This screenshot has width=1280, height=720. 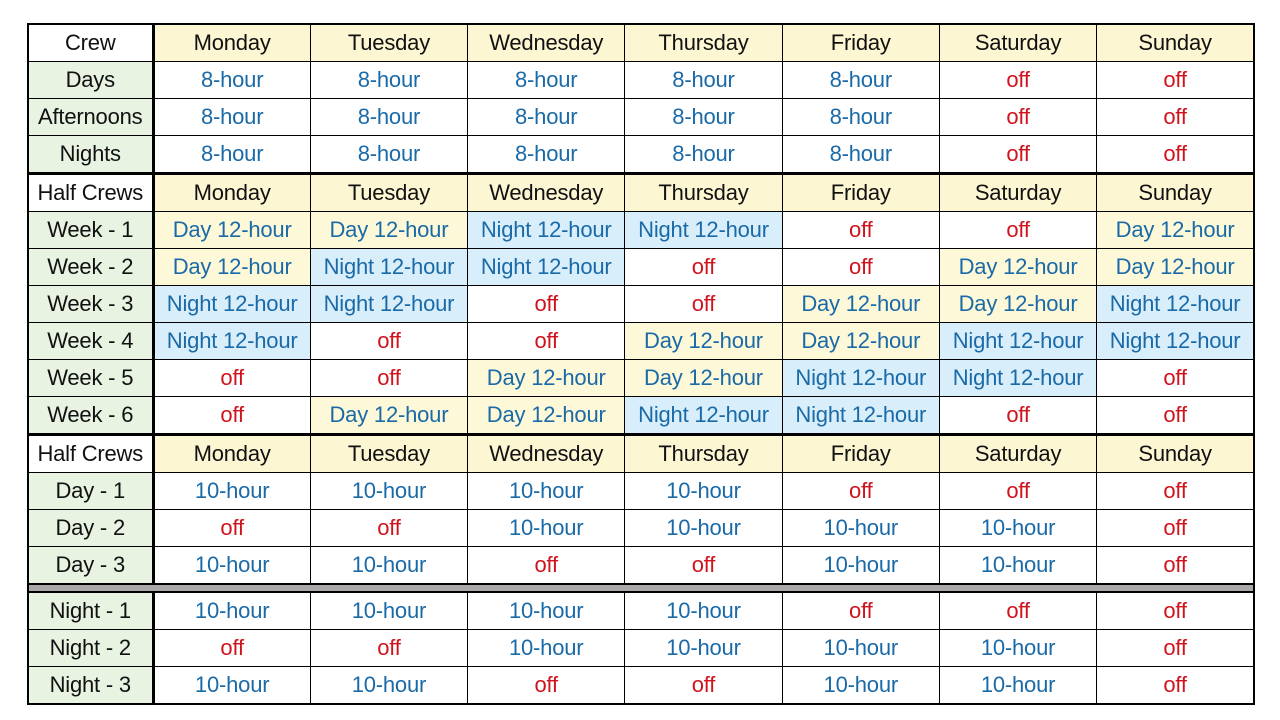 I want to click on schedule-cell-friday: Day 12-hour, so click(x=860, y=304).